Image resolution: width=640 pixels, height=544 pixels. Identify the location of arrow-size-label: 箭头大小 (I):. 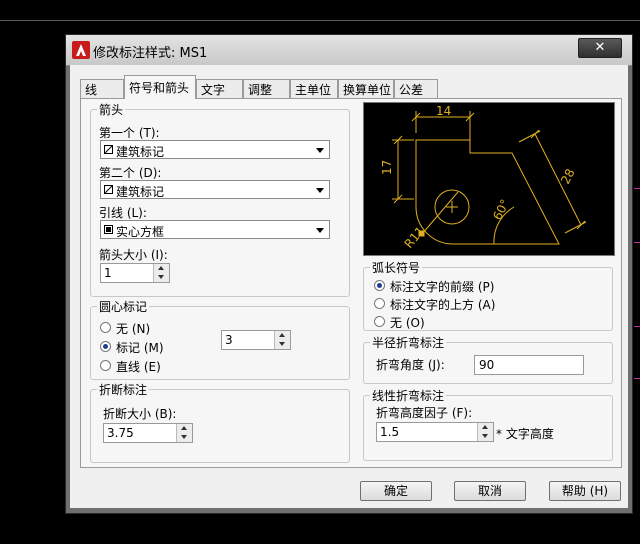
(133, 255).